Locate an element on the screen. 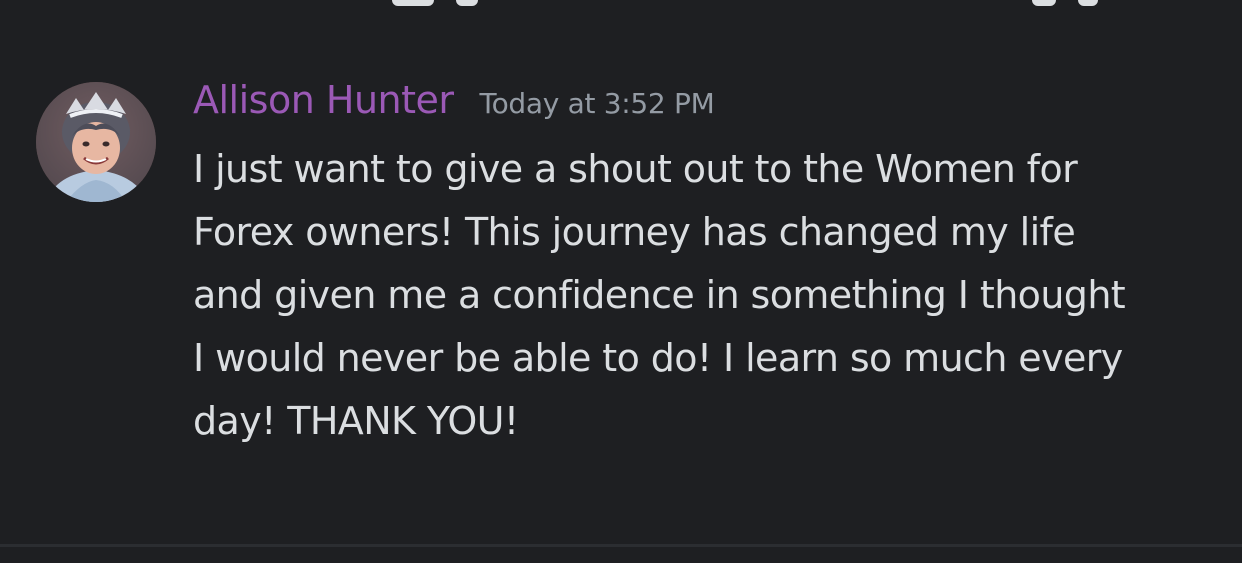 This screenshot has width=1242, height=563. avatar is located at coordinates (96, 142).